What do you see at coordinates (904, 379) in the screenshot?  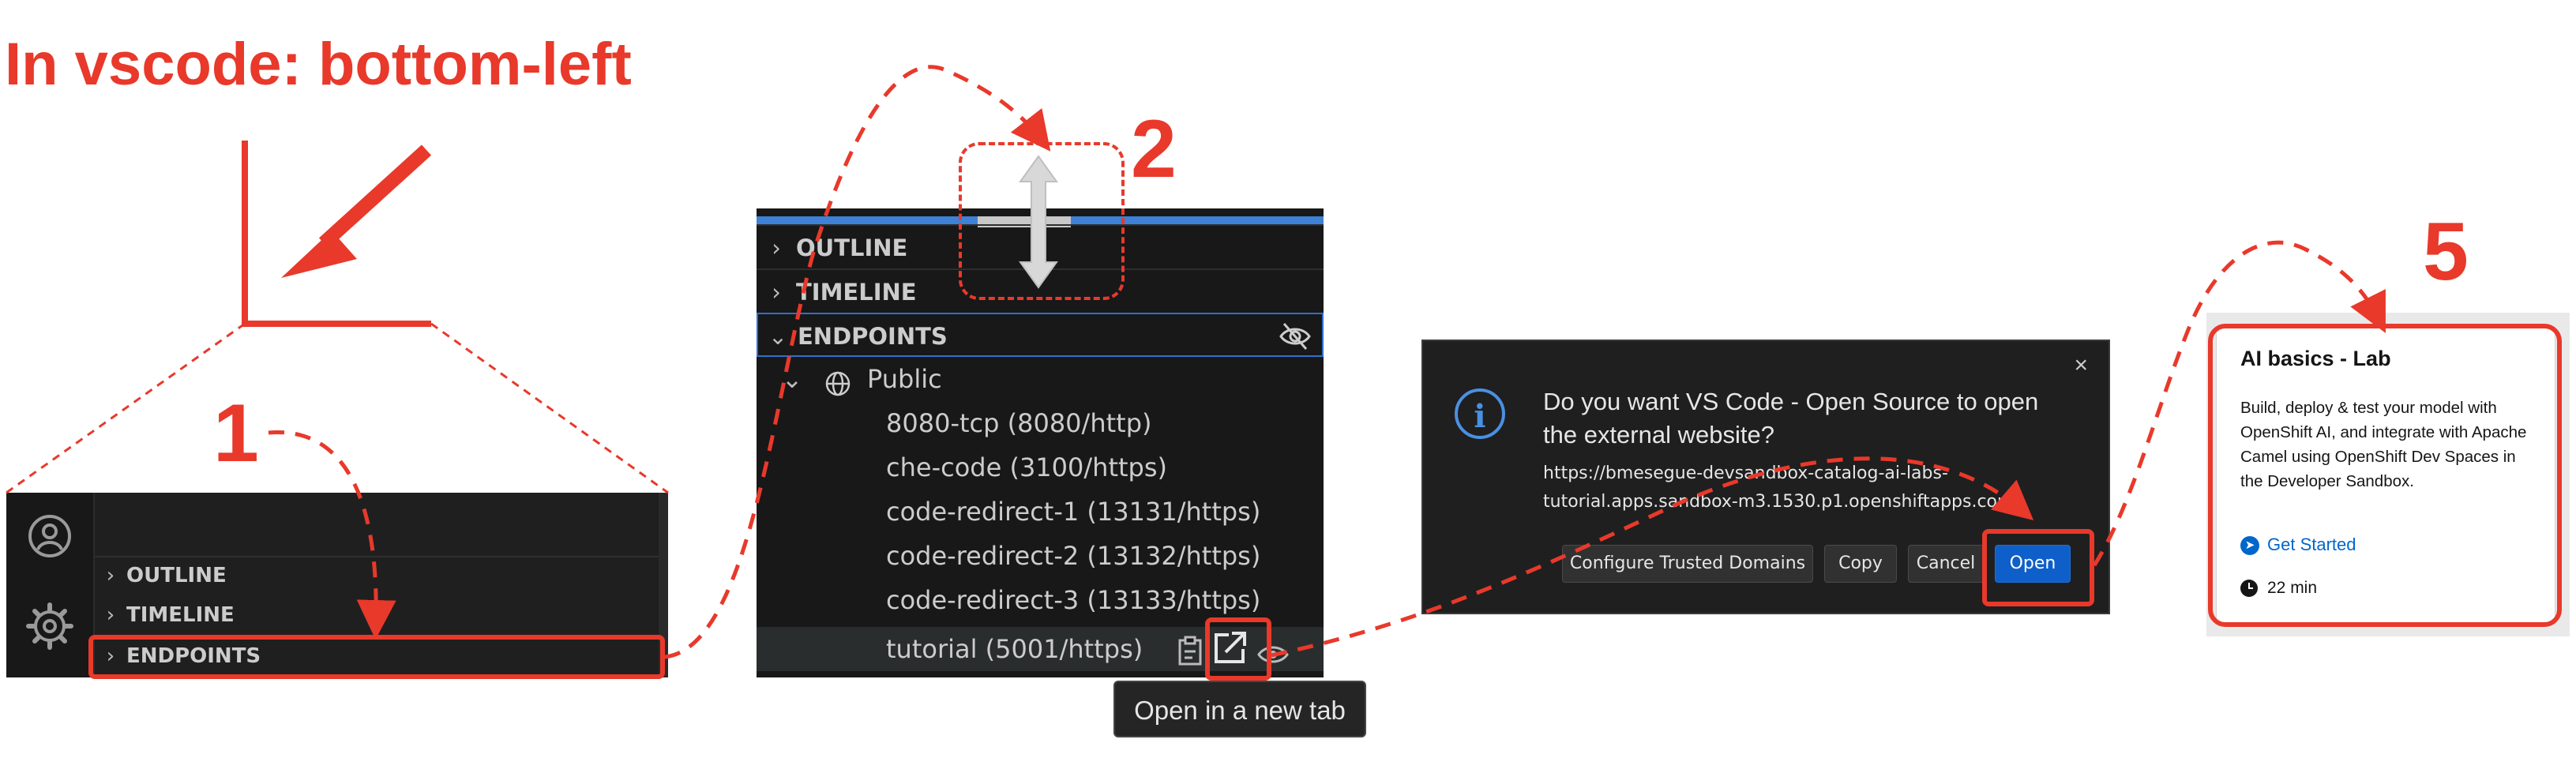 I see `endpoint-group-label: Public` at bounding box center [904, 379].